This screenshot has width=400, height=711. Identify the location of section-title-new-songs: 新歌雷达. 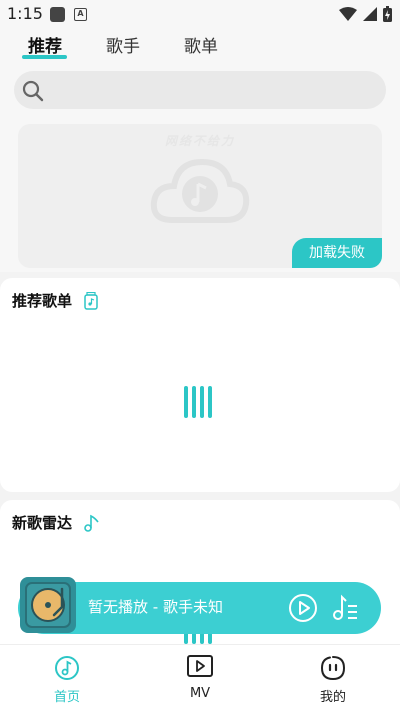
(42, 523).